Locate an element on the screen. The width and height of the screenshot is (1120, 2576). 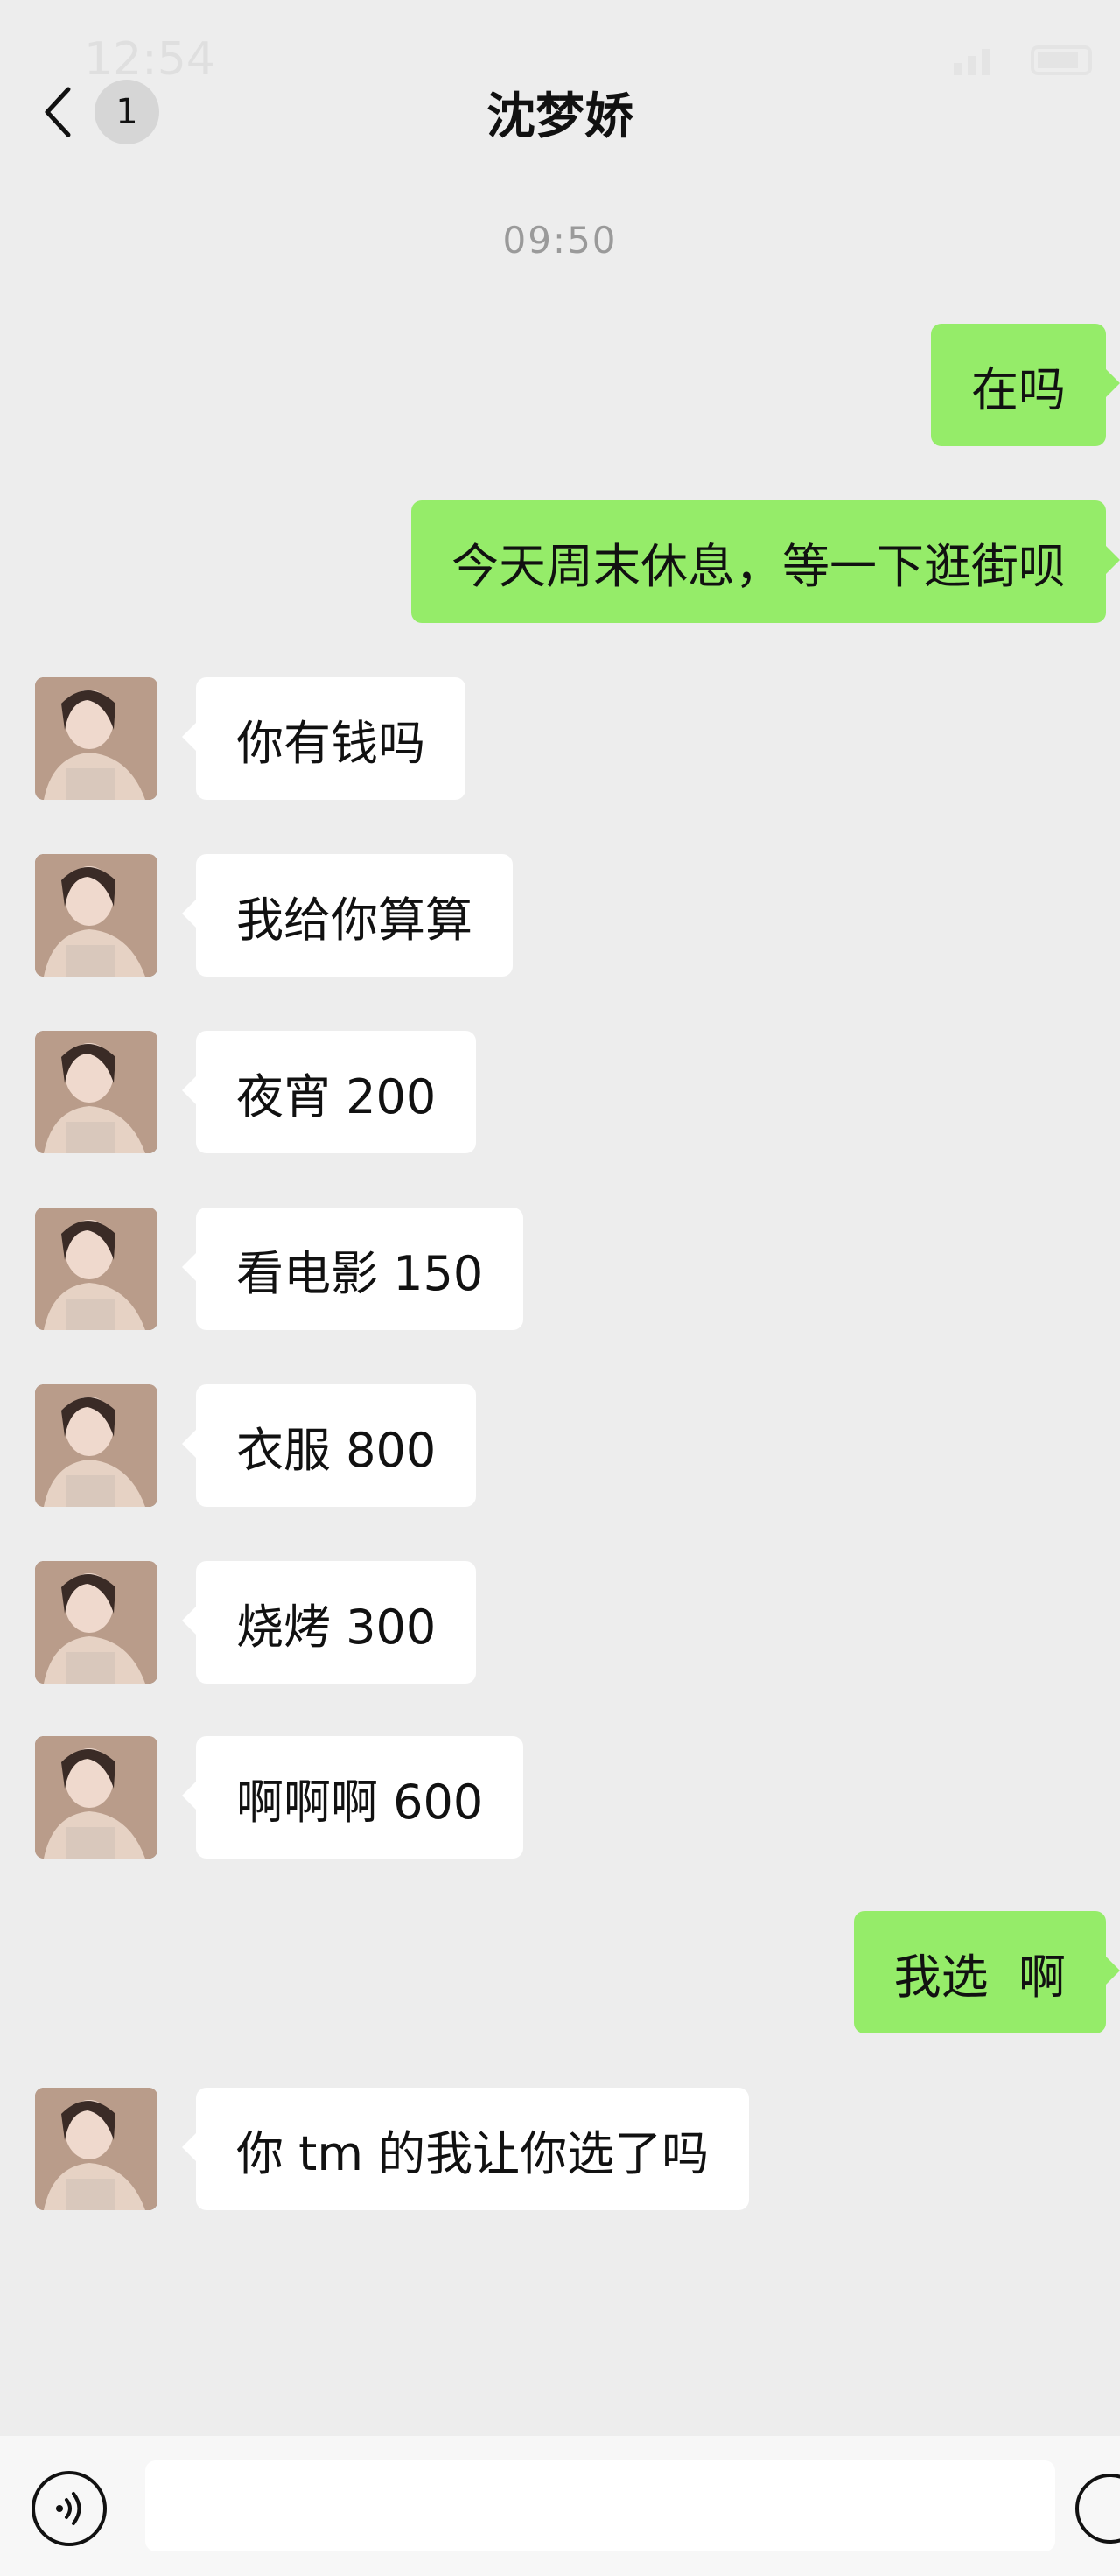
emoji-button is located at coordinates (1096, 2508).